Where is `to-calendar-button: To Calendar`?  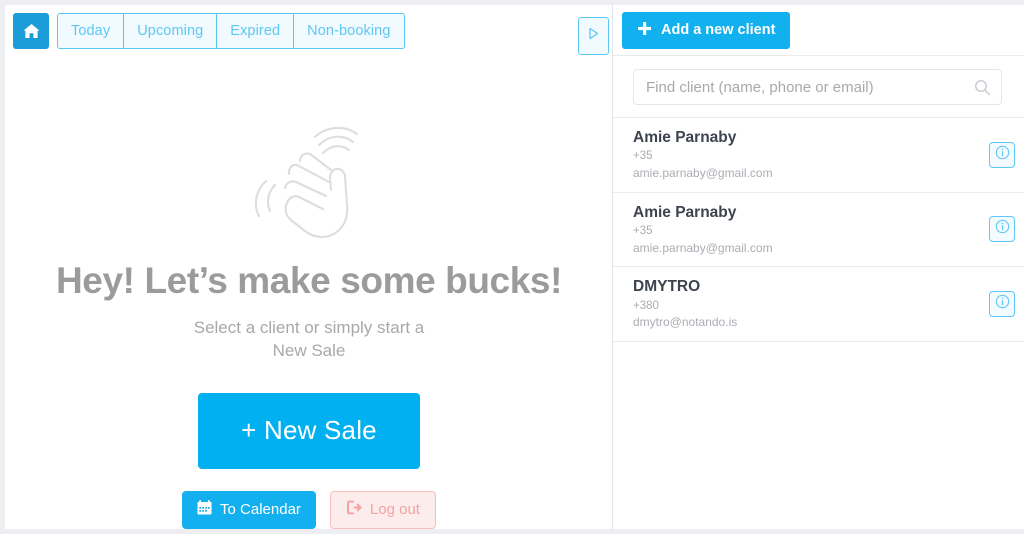
to-calendar-button: To Calendar is located at coordinates (249, 509).